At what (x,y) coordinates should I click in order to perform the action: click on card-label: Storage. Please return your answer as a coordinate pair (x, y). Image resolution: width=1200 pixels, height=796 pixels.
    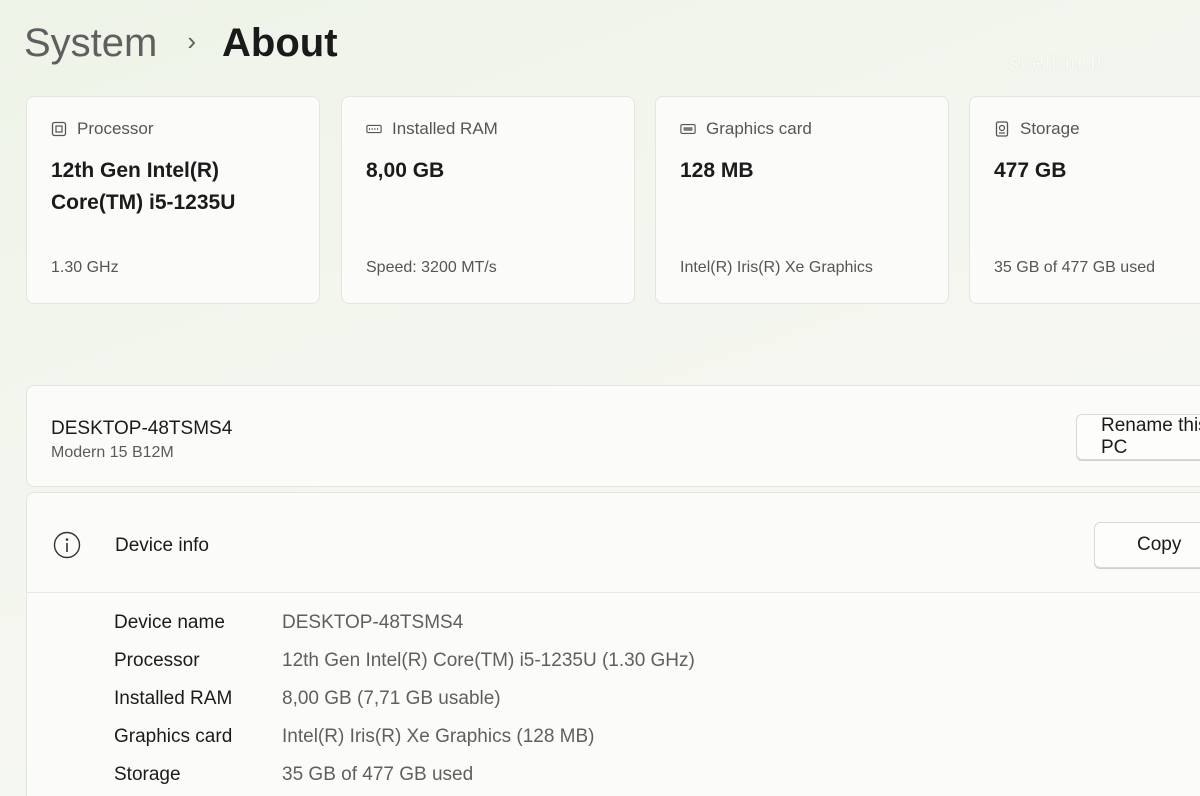
    Looking at the image, I should click on (1050, 128).